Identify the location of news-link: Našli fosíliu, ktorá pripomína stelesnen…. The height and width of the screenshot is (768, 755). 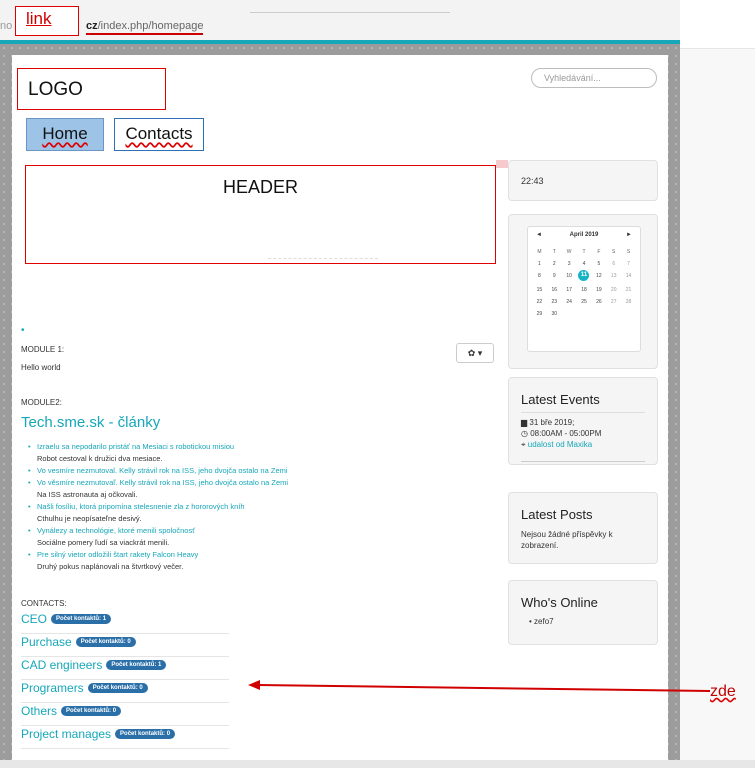
(141, 506).